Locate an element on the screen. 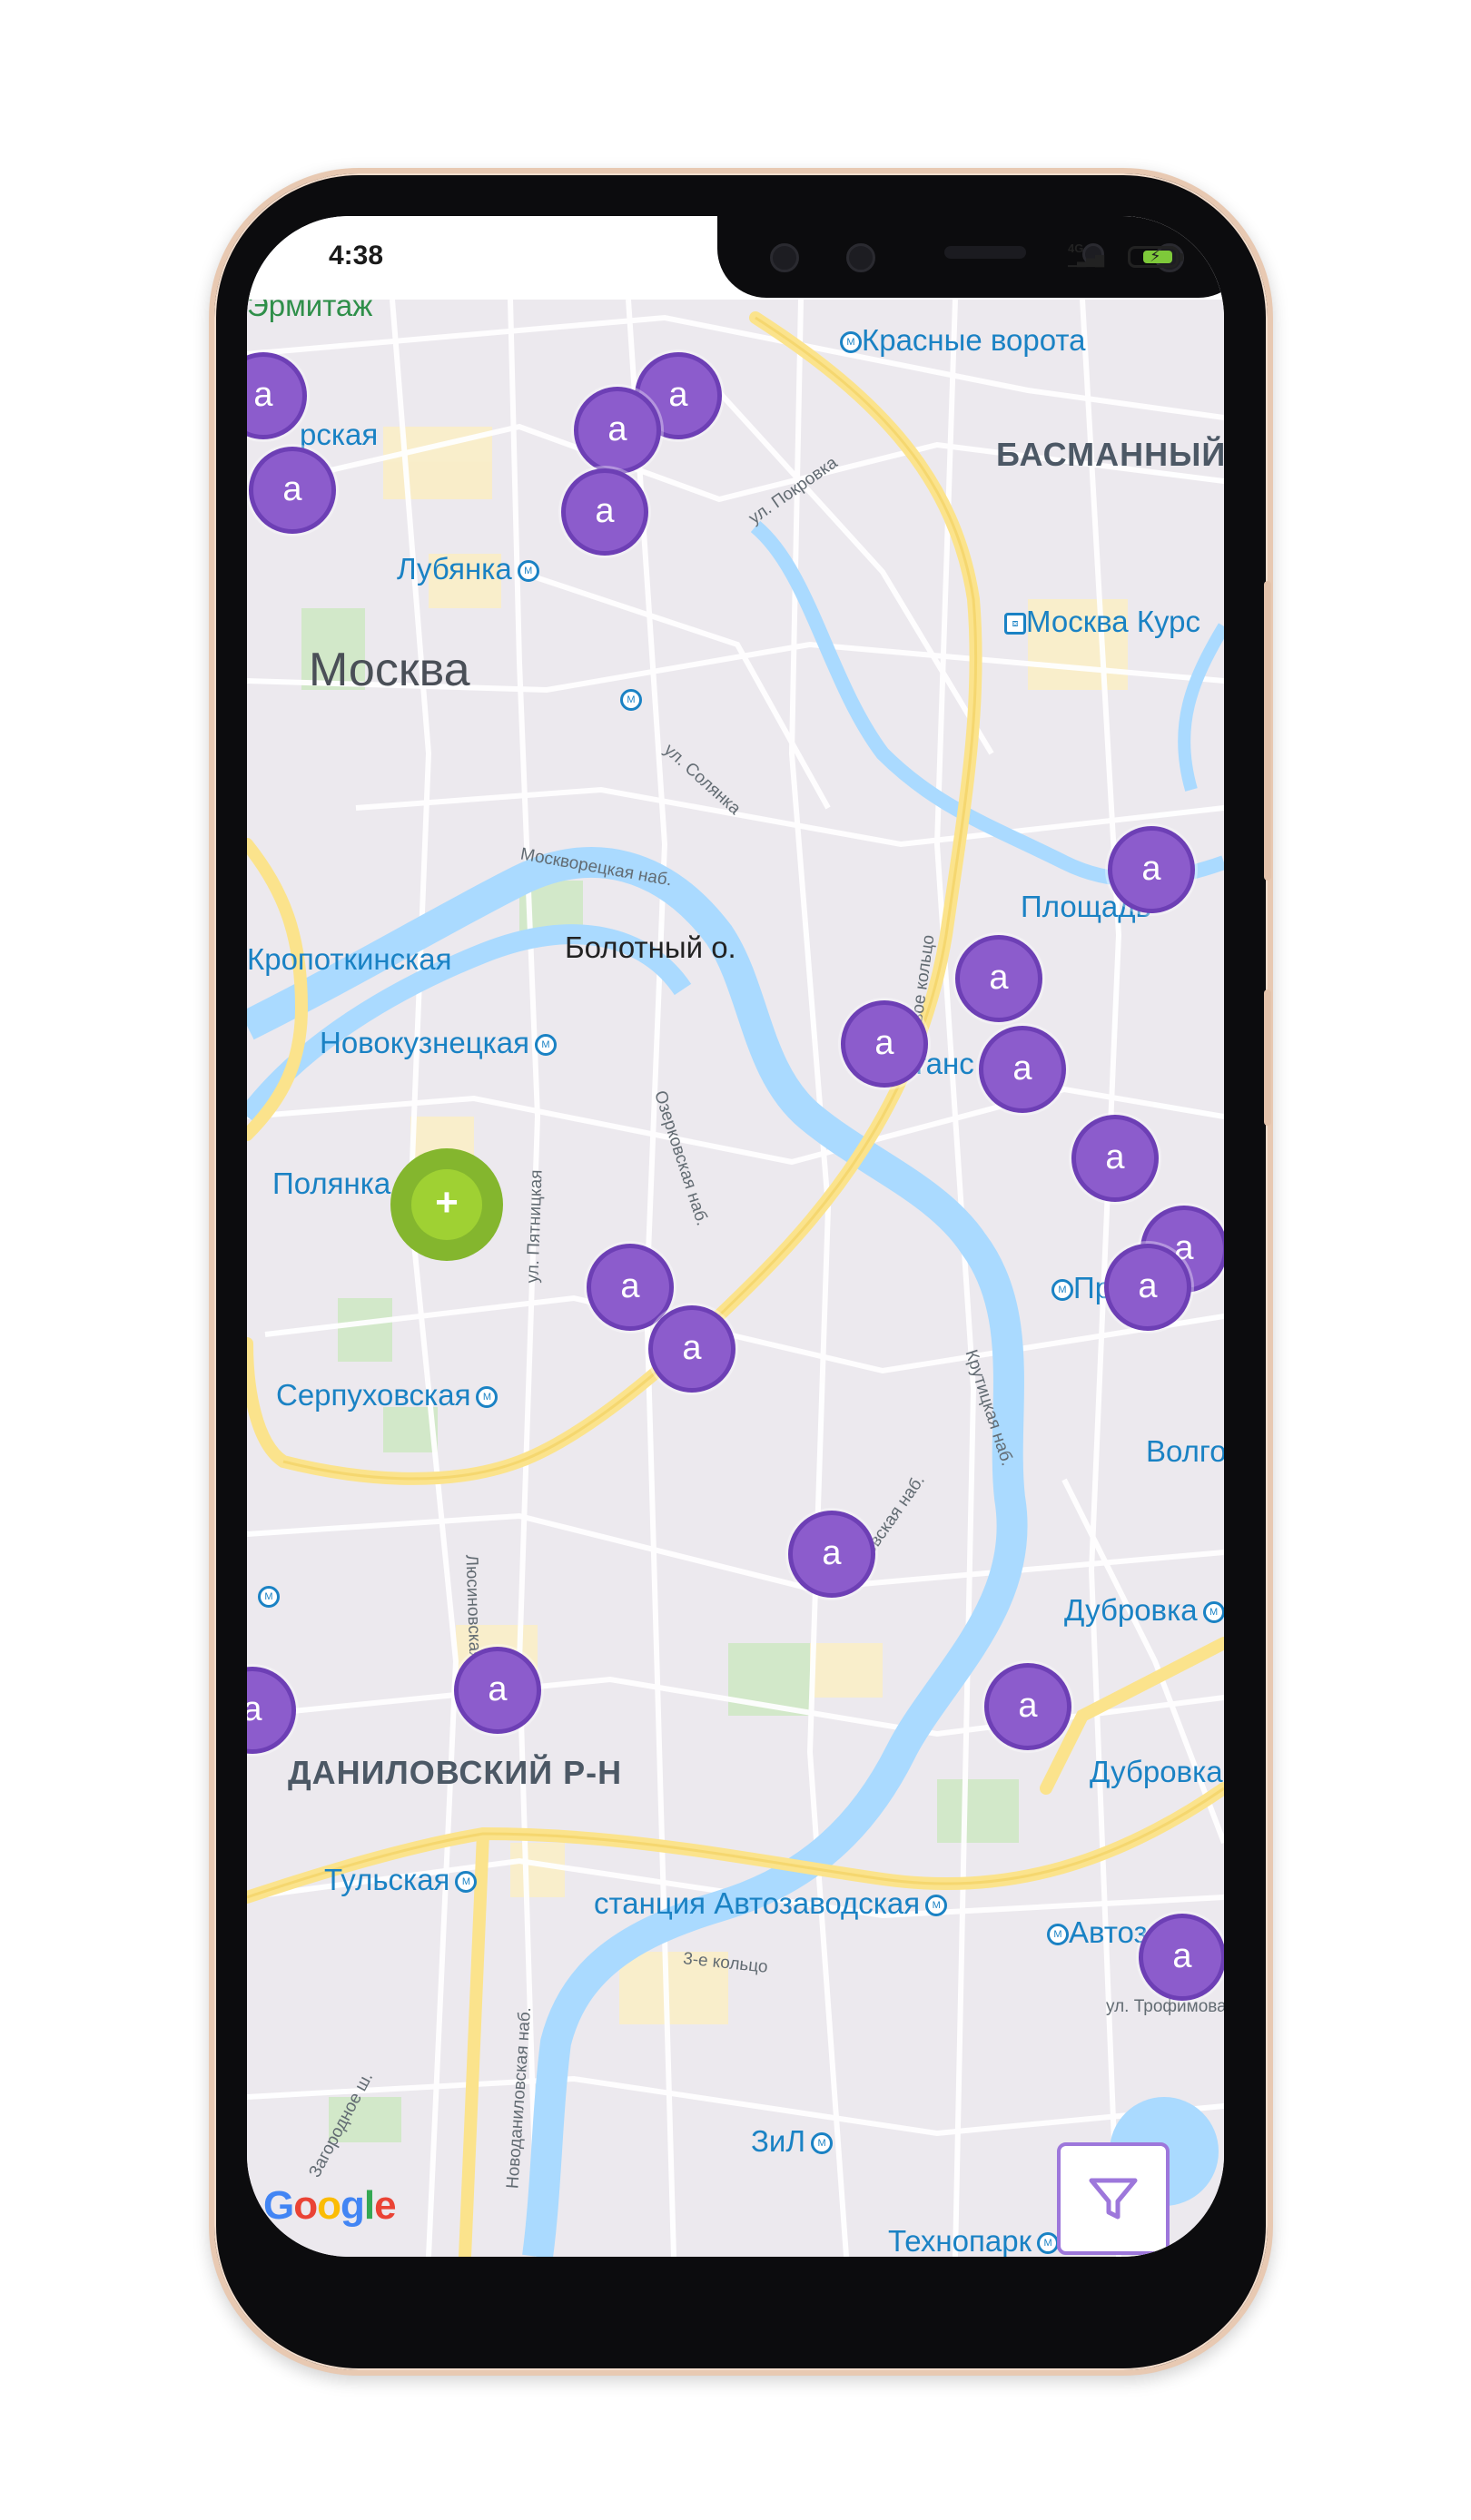 The width and height of the screenshot is (1471, 2520). map-label-dubrovka-1: Дубровка М is located at coordinates (1144, 1611).